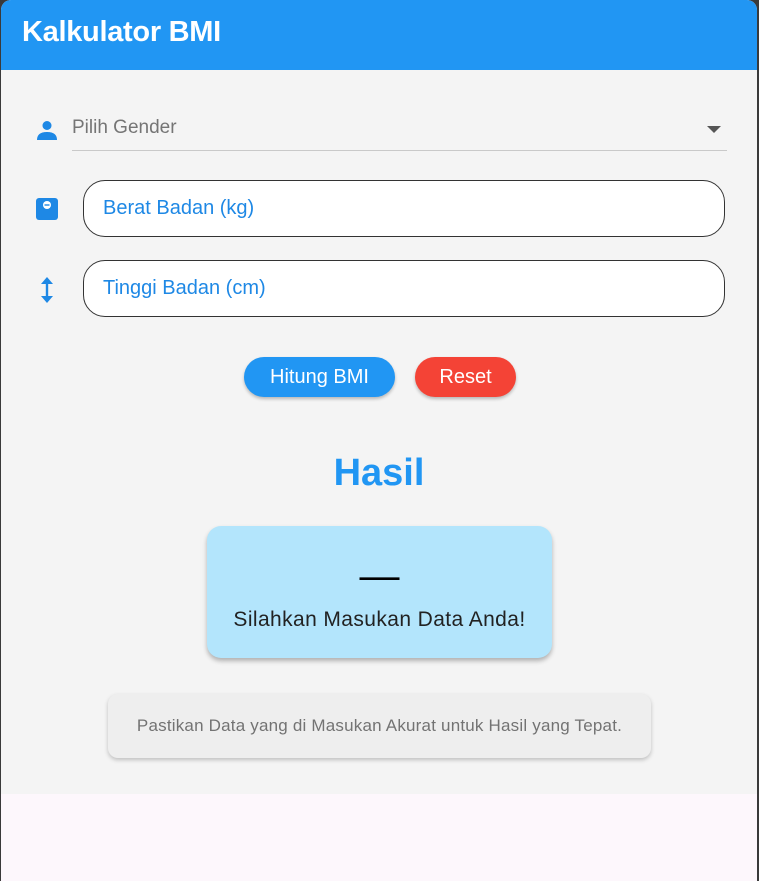 The height and width of the screenshot is (881, 759). What do you see at coordinates (47, 290) in the screenshot?
I see `height-arrows-icon` at bounding box center [47, 290].